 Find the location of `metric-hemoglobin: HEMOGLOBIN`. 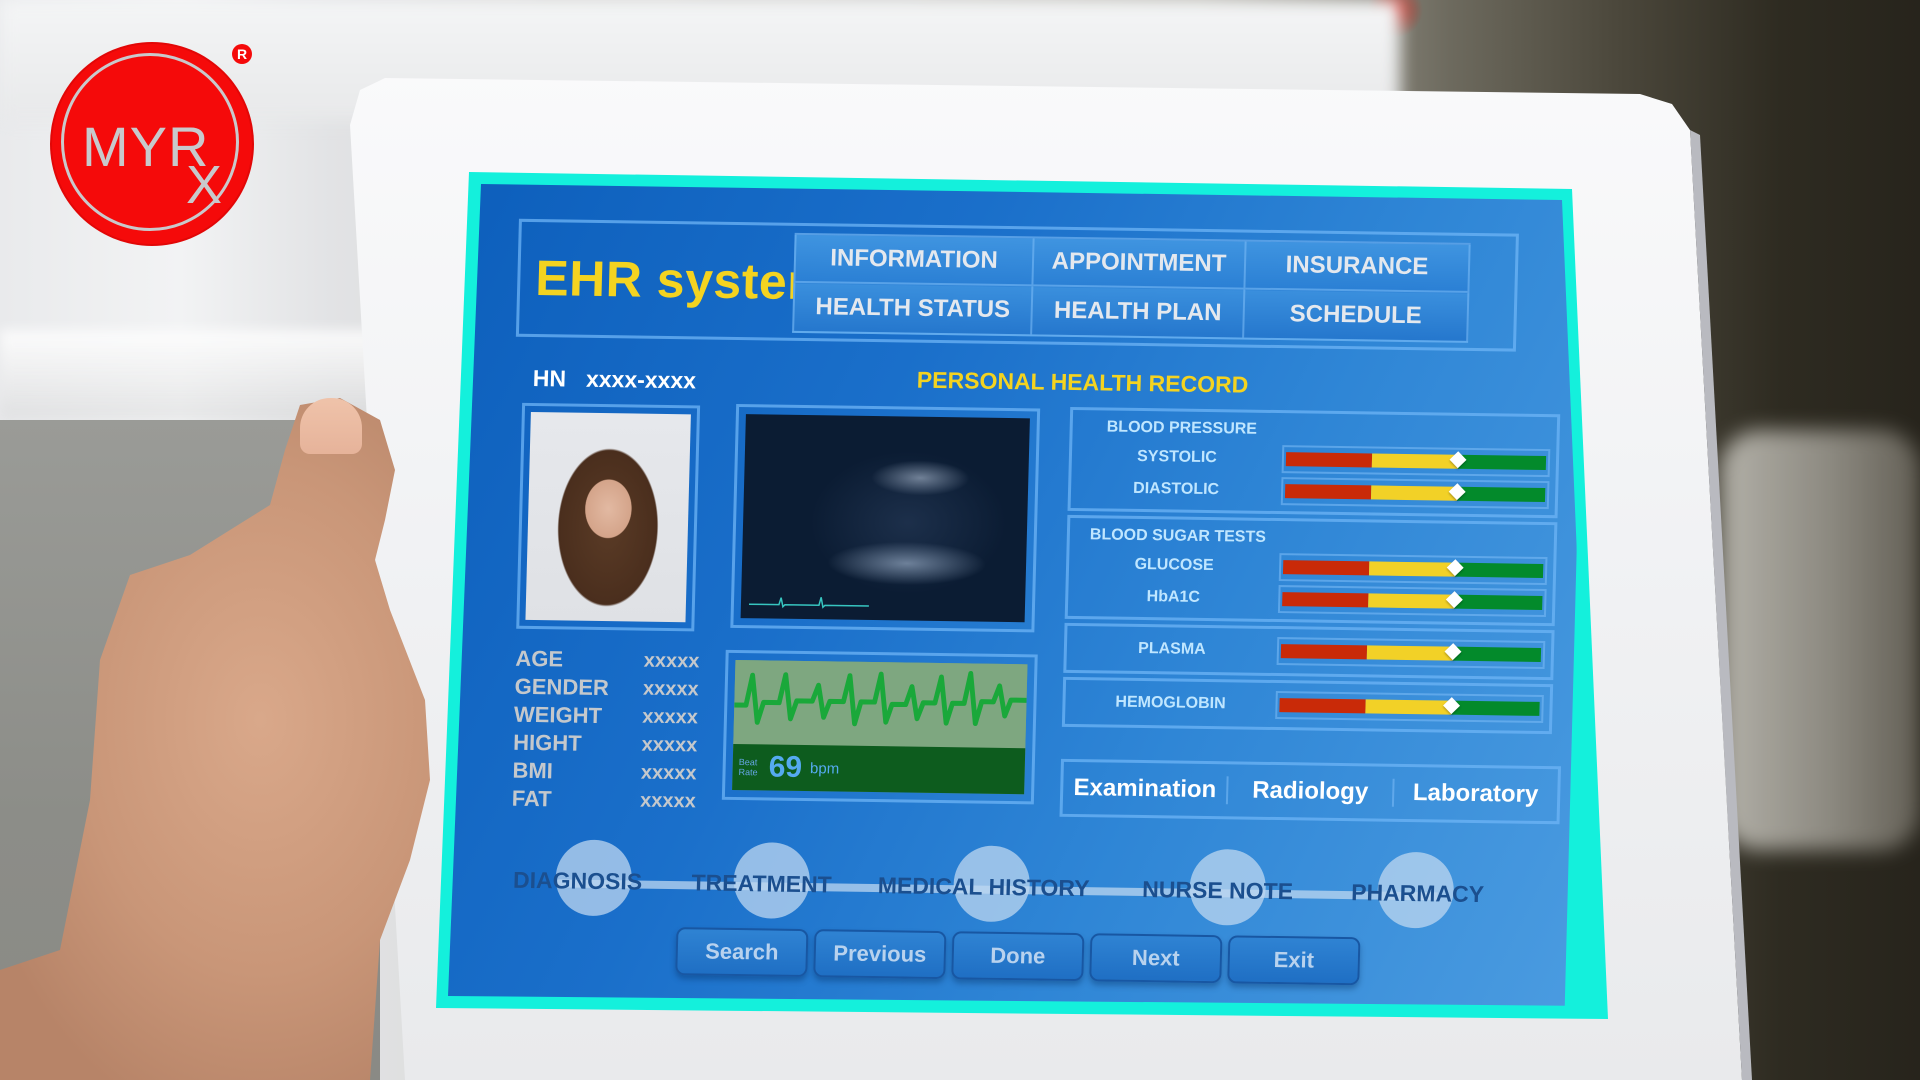

metric-hemoglobin: HEMOGLOBIN is located at coordinates (1304, 705).